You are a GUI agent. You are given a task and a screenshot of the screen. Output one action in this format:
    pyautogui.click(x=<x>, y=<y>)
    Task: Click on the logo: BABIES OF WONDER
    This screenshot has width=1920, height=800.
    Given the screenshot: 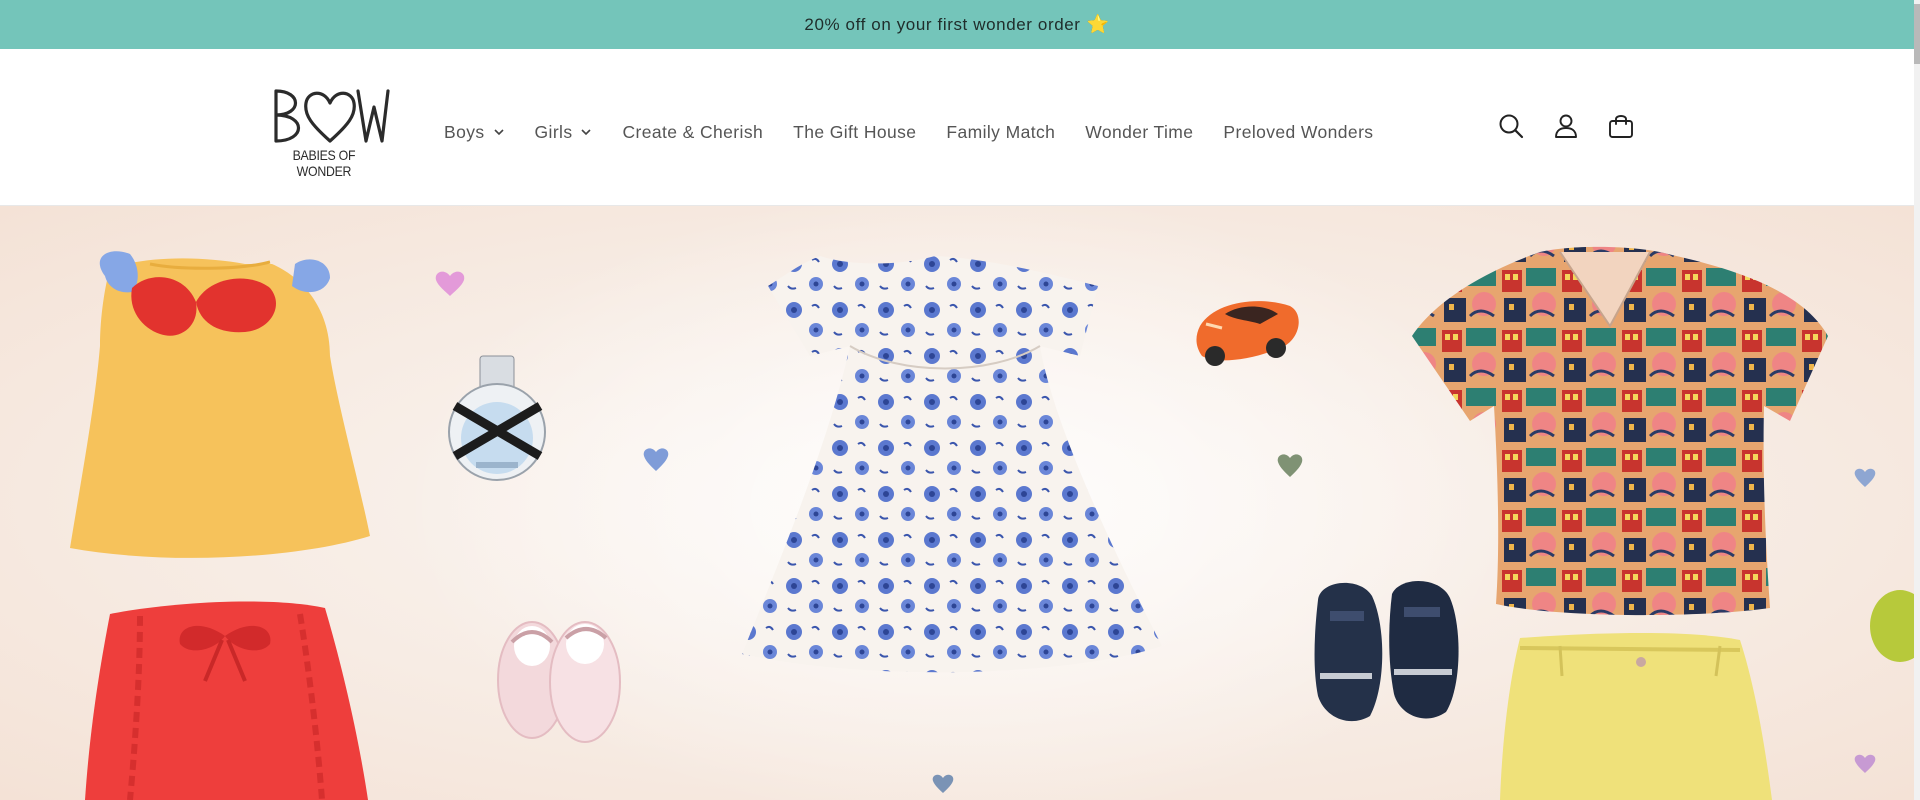 What is the action you would take?
    pyautogui.click(x=332, y=132)
    